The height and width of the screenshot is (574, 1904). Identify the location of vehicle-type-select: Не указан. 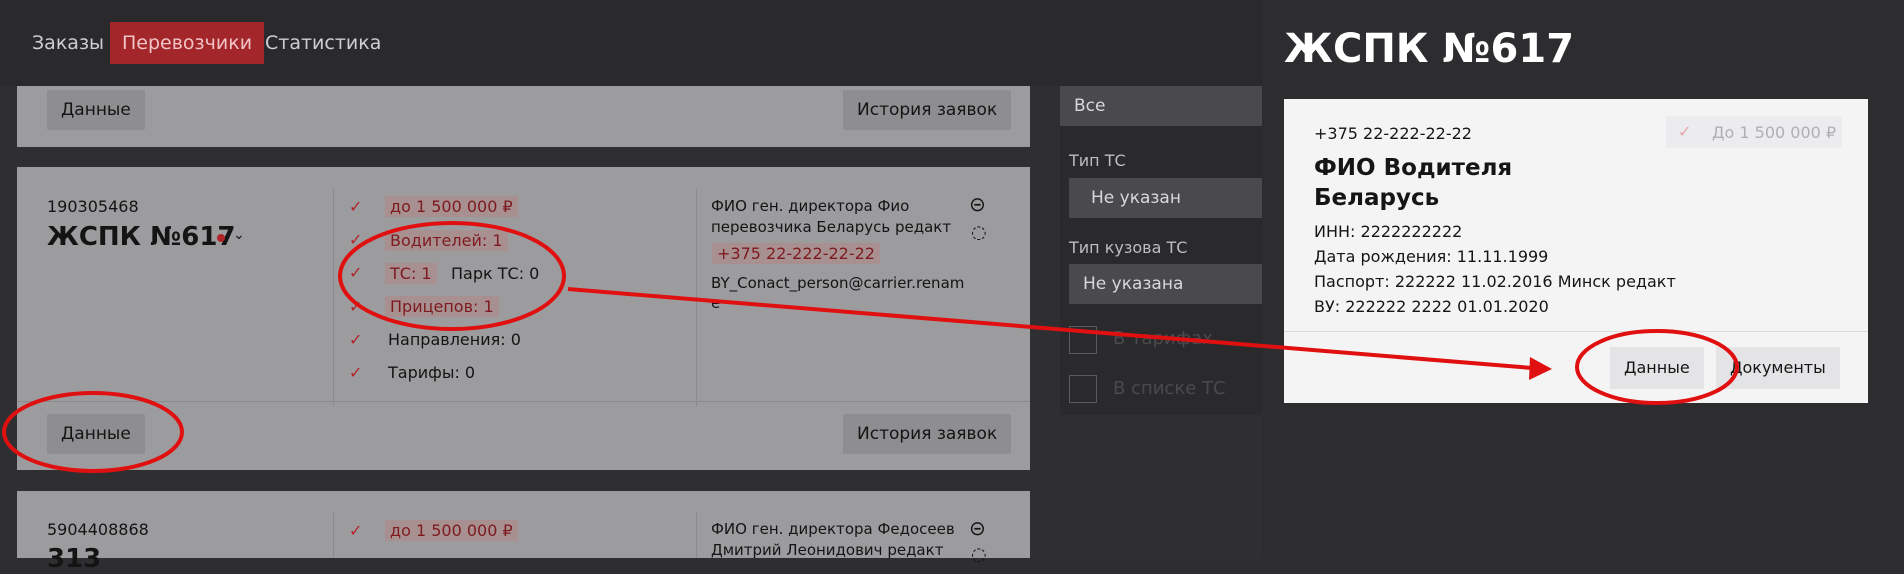
(1165, 198).